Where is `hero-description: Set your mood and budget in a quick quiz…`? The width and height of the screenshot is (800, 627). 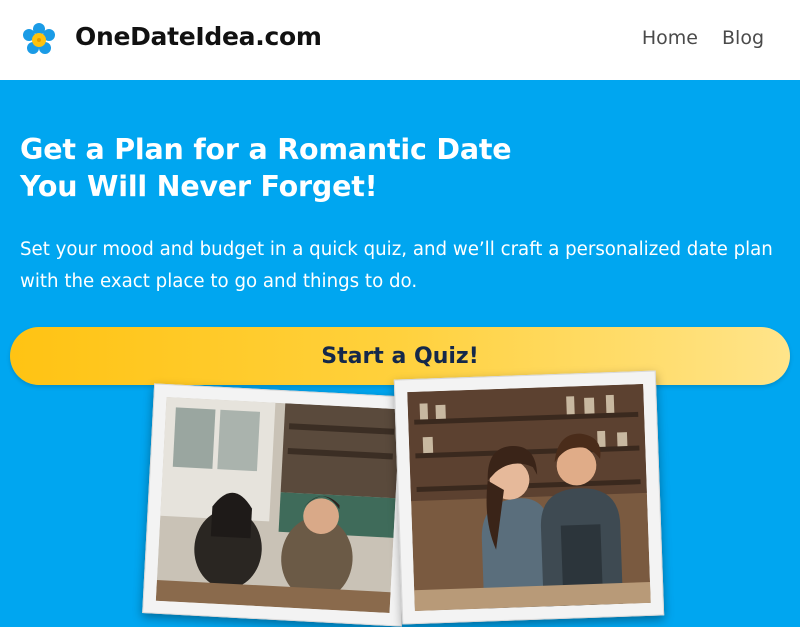 hero-description: Set your mood and budget in a quick quiz… is located at coordinates (396, 265).